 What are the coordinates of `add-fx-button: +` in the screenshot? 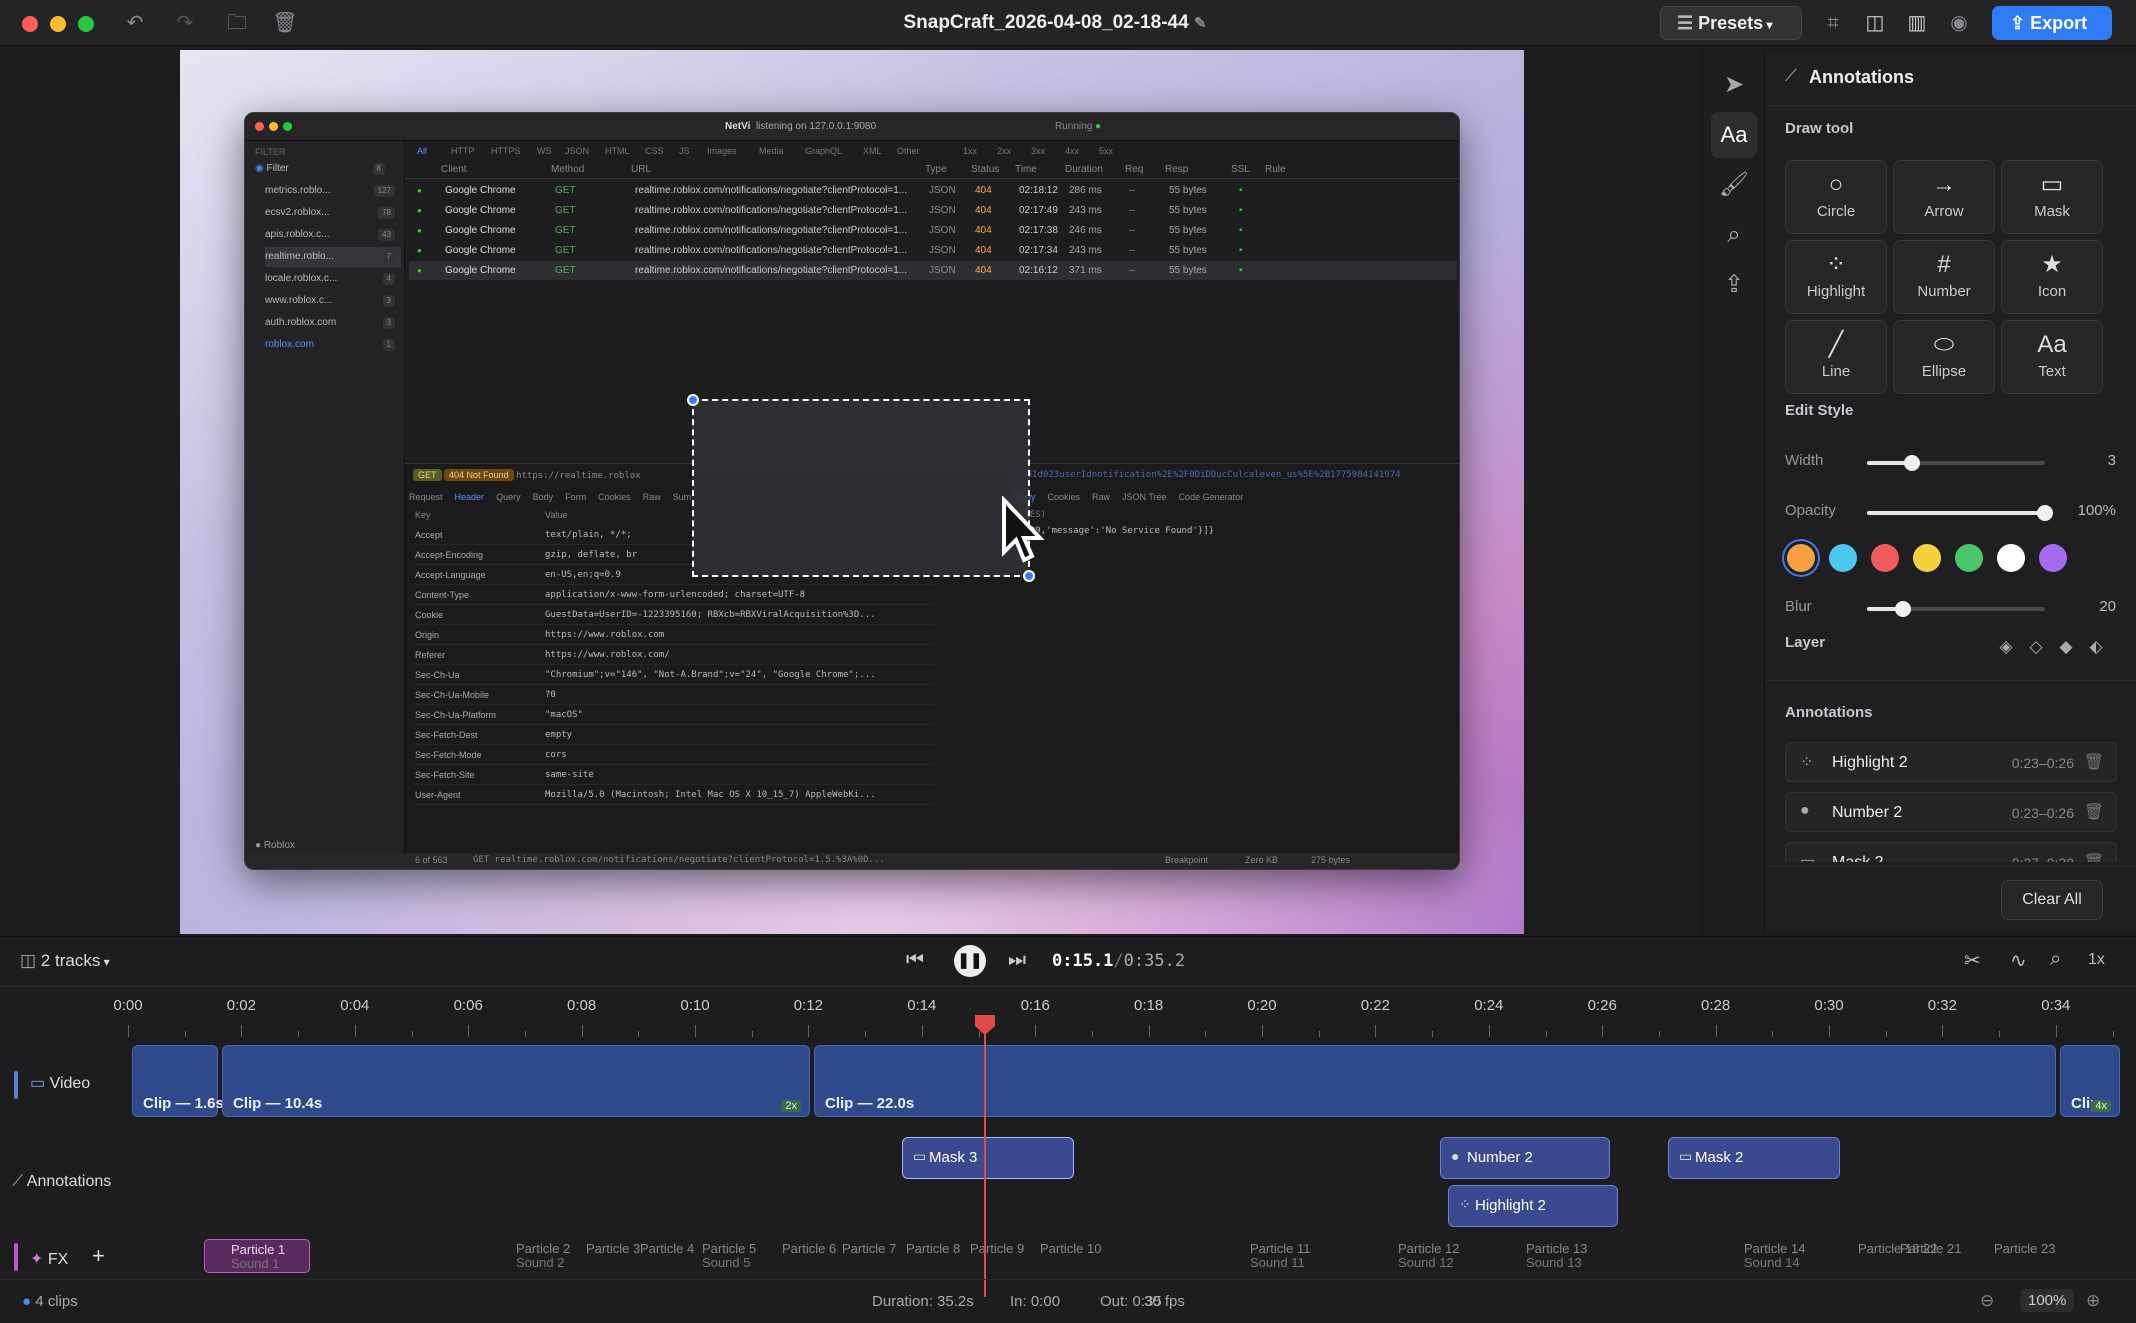 It's located at (98, 1256).